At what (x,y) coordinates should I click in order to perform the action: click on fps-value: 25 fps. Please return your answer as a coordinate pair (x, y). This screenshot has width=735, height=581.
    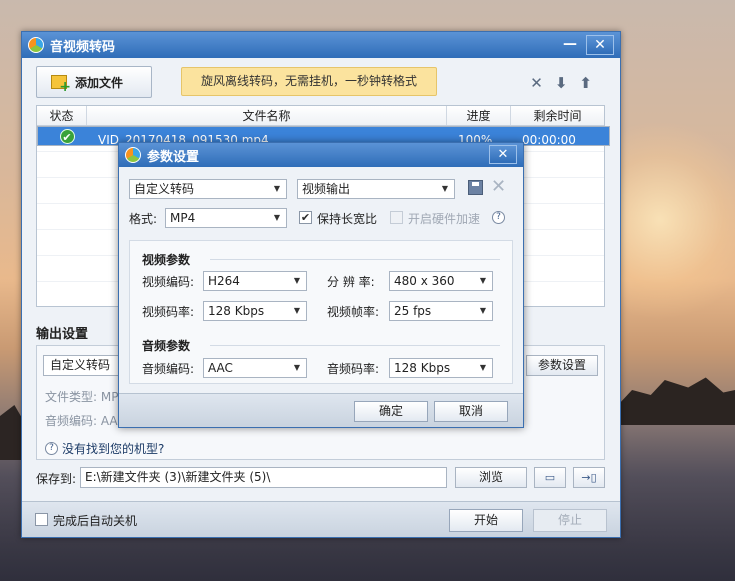
    Looking at the image, I should click on (413, 311).